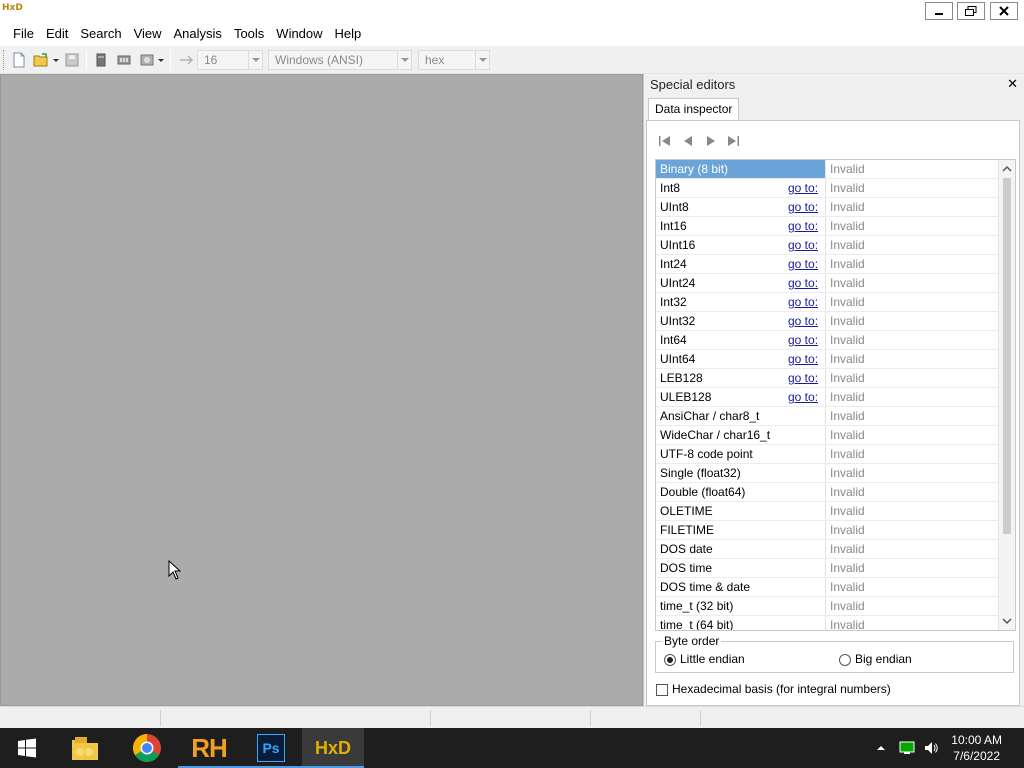 The width and height of the screenshot is (1024, 768). What do you see at coordinates (100, 34) in the screenshot?
I see `menu-search: Search` at bounding box center [100, 34].